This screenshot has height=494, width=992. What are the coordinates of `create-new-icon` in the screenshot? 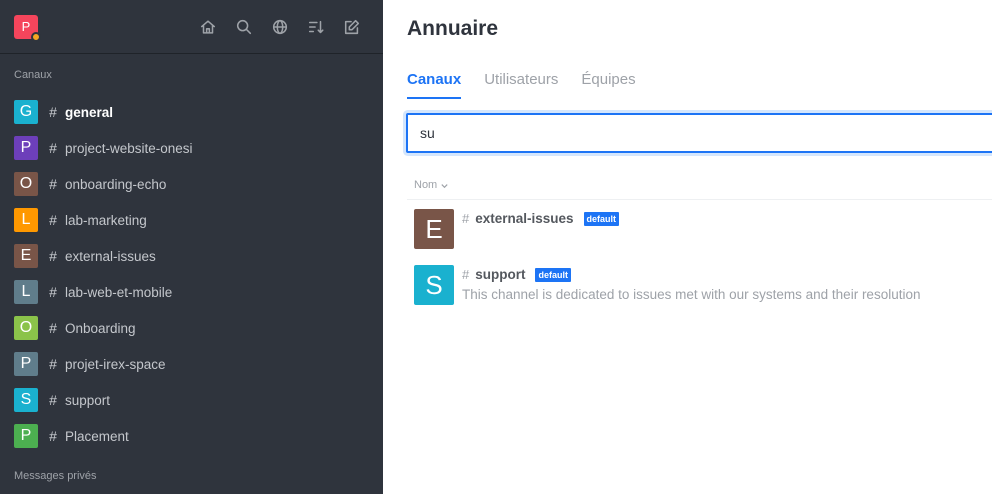 It's located at (351, 26).